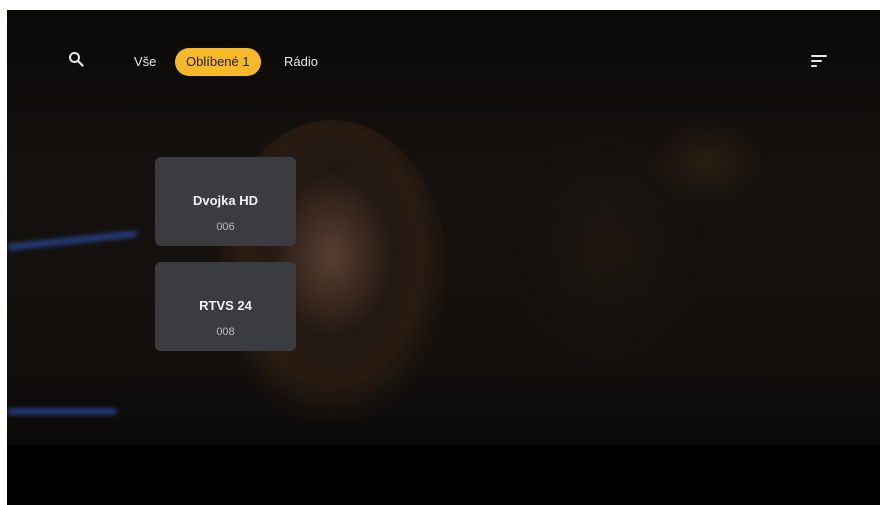  Describe the element at coordinates (76, 59) in the screenshot. I see `search-icon` at that location.